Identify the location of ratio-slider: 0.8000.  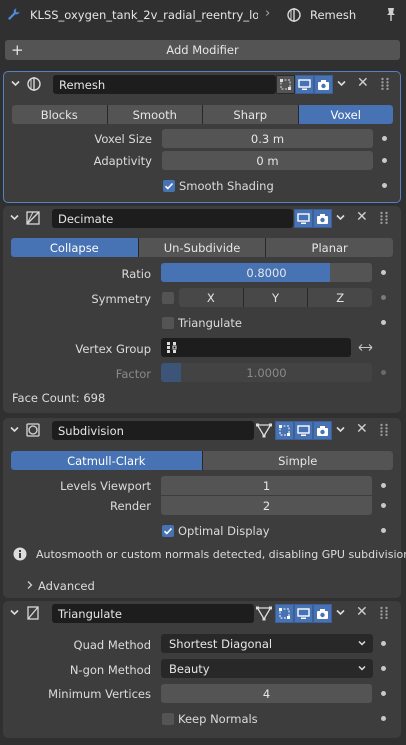
(266, 272).